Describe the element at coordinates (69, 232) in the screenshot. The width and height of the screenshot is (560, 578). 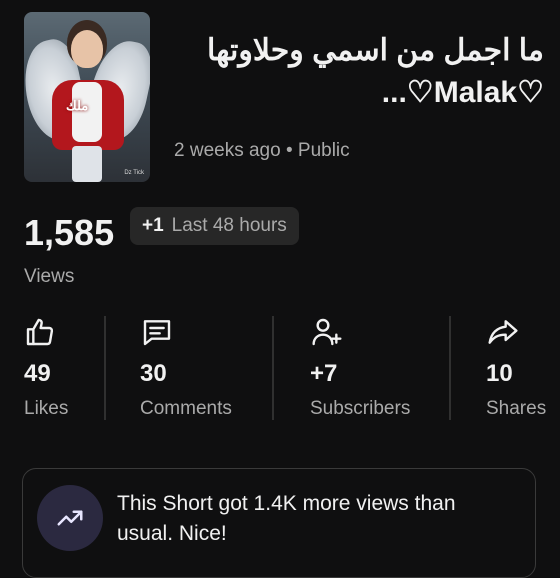
I see `views-count: 1,585` at that location.